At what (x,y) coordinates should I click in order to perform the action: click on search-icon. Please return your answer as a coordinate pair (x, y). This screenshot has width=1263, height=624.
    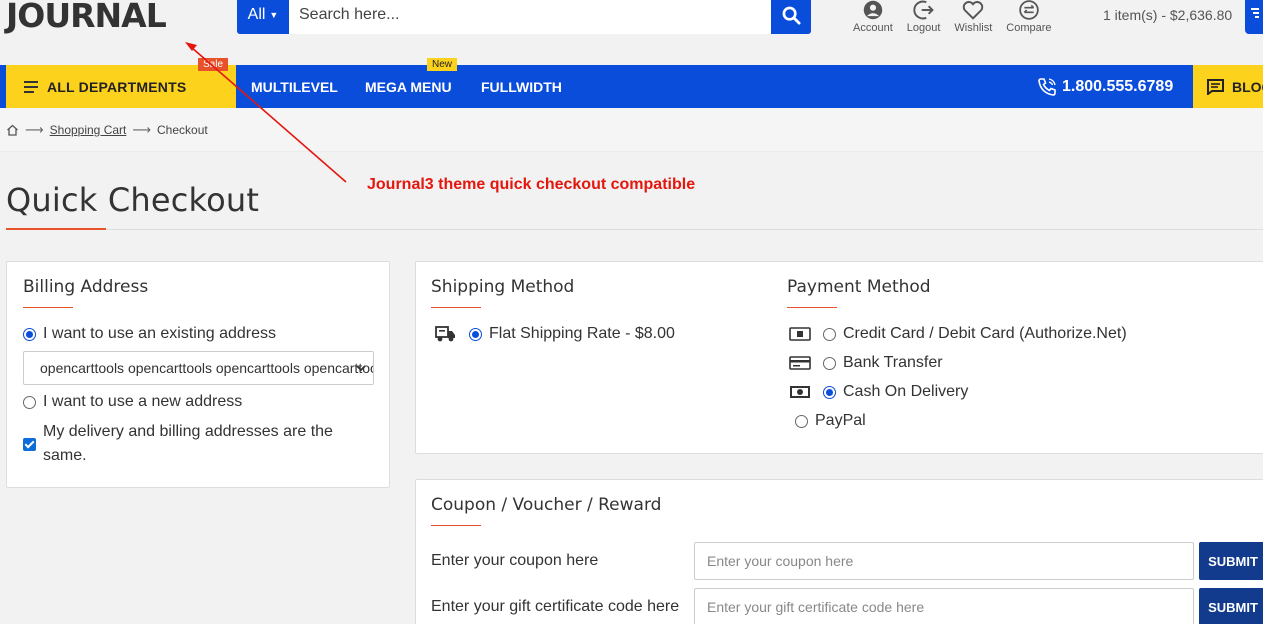
    Looking at the image, I should click on (791, 15).